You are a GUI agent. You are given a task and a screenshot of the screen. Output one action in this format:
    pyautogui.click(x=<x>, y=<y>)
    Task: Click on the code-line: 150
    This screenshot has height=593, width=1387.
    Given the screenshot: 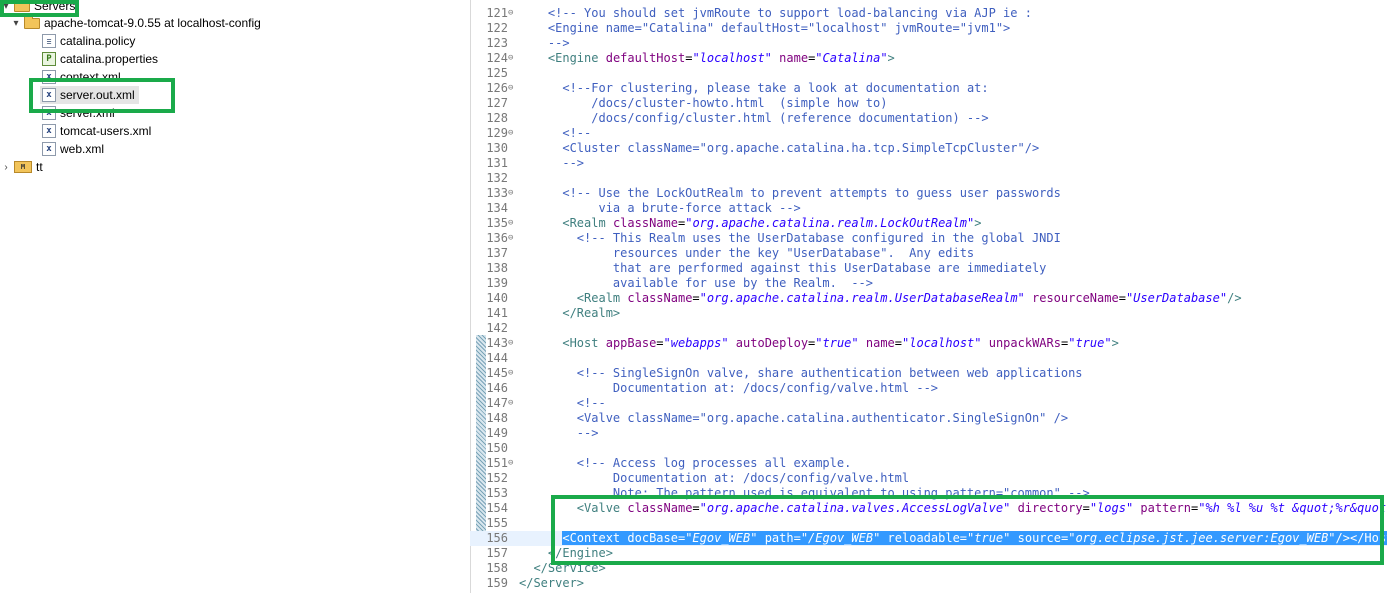 What is the action you would take?
    pyautogui.click(x=928, y=448)
    